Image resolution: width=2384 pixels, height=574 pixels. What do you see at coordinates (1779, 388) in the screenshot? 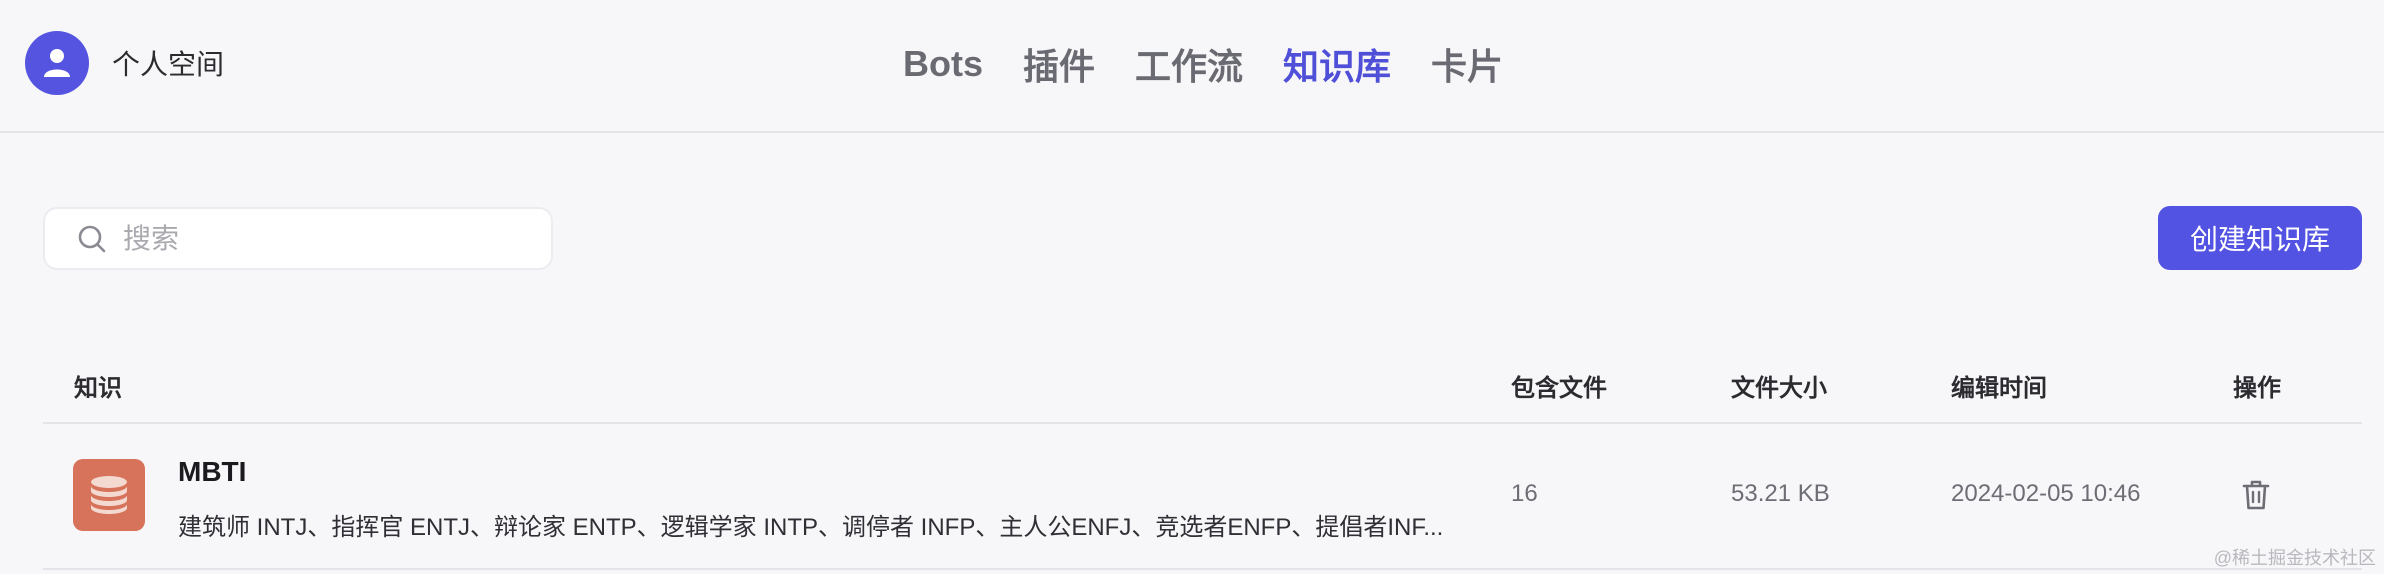
I see `header-size: 文件大小` at bounding box center [1779, 388].